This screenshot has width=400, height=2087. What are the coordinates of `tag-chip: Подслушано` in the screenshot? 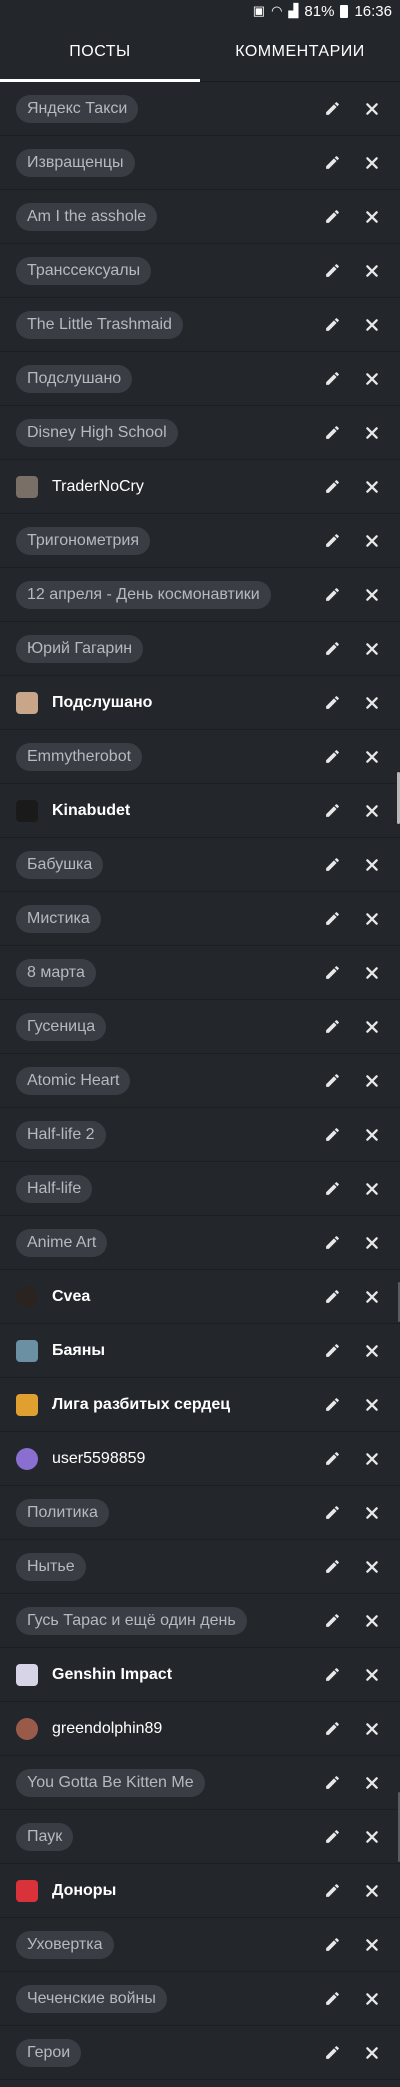 It's located at (74, 378).